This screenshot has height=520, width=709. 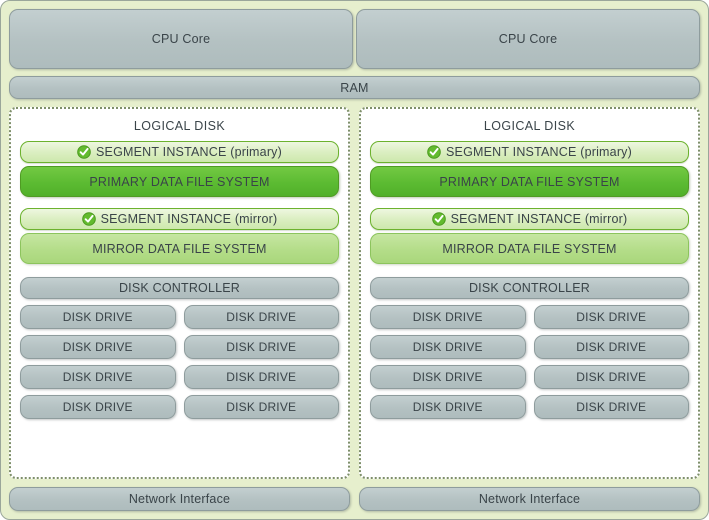 What do you see at coordinates (354, 499) in the screenshot?
I see `network-interface-row: Network Interface Network Interface` at bounding box center [354, 499].